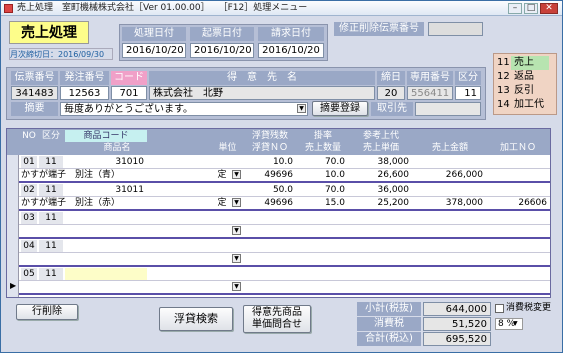 The width and height of the screenshot is (563, 353). Describe the element at coordinates (468, 93) in the screenshot. I see `category-input: 11` at that location.